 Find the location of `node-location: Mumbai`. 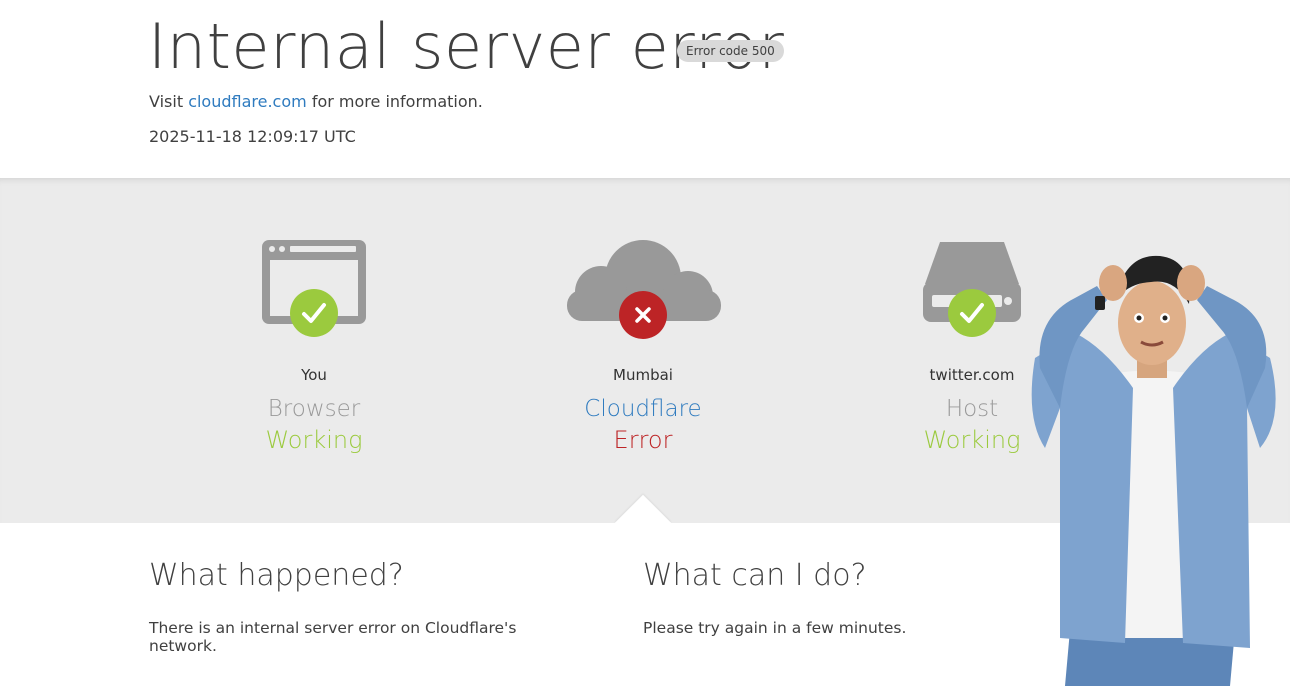

node-location: Mumbai is located at coordinates (643, 375).